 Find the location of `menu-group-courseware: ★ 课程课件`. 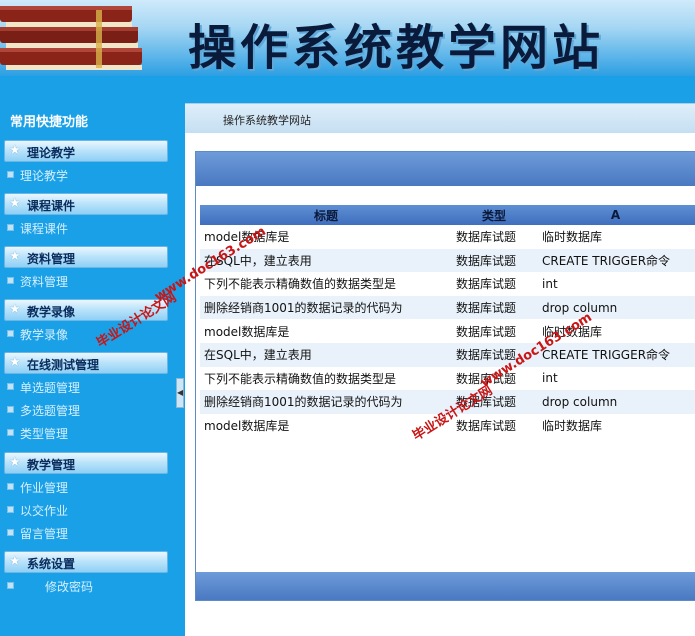

menu-group-courseware: ★ 课程课件 is located at coordinates (86, 204).